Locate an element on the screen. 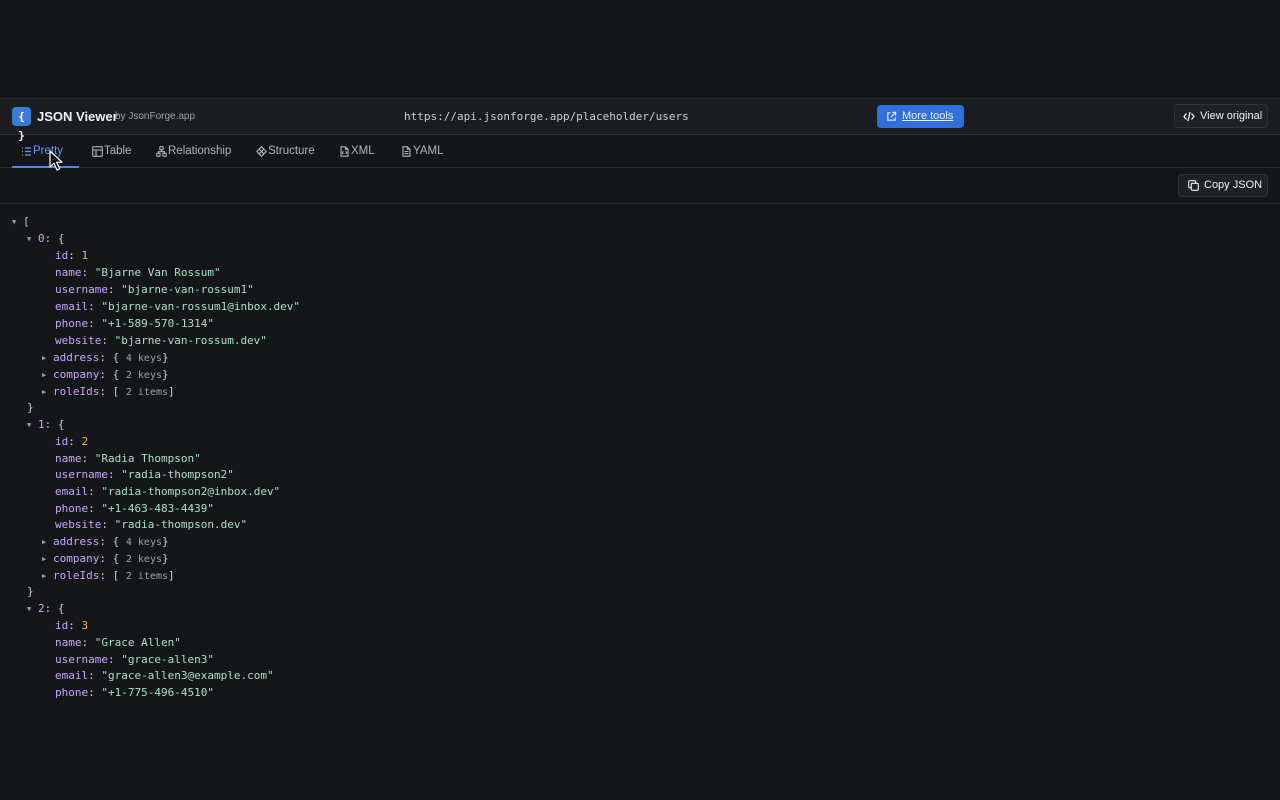  tree-row: name: "Bjarne Van Rossum" is located at coordinates (138, 272).